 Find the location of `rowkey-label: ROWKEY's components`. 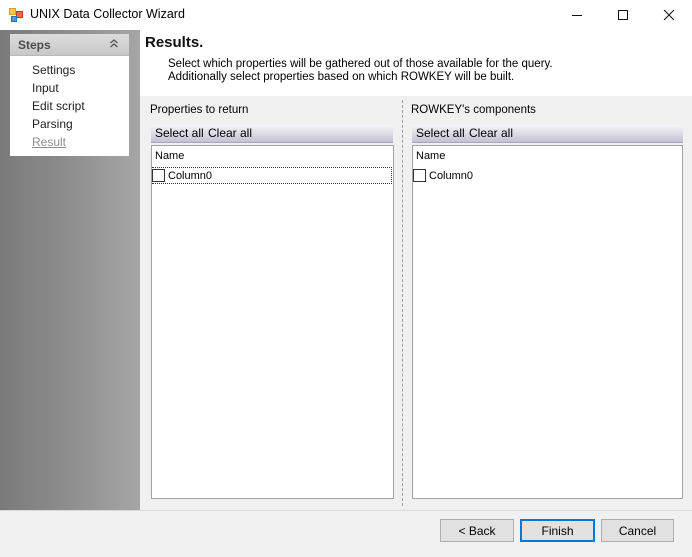

rowkey-label: ROWKEY's components is located at coordinates (473, 110).